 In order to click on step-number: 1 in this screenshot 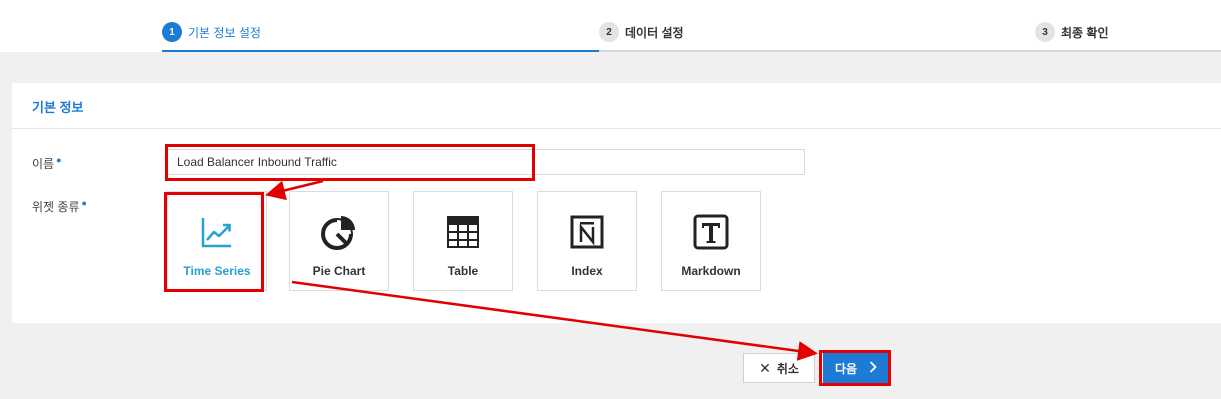, I will do `click(172, 32)`.